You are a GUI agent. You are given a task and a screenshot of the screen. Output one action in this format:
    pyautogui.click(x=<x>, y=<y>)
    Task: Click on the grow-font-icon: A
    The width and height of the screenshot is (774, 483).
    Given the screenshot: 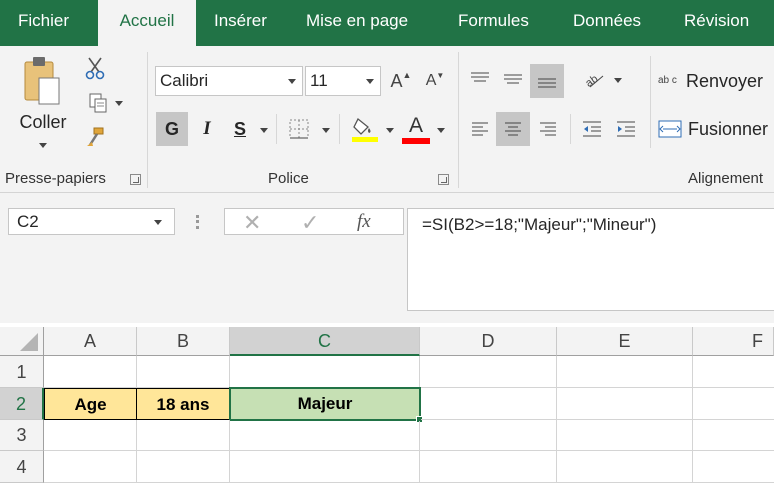 What is the action you would take?
    pyautogui.click(x=396, y=80)
    